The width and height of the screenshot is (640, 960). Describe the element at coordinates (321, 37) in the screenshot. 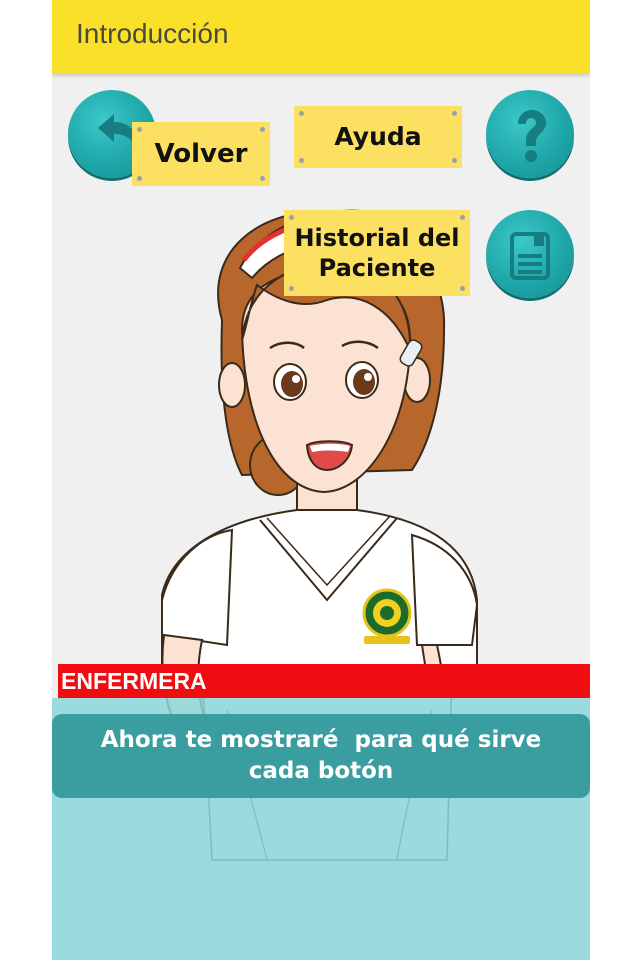

I see `app-bar: Introducción` at that location.